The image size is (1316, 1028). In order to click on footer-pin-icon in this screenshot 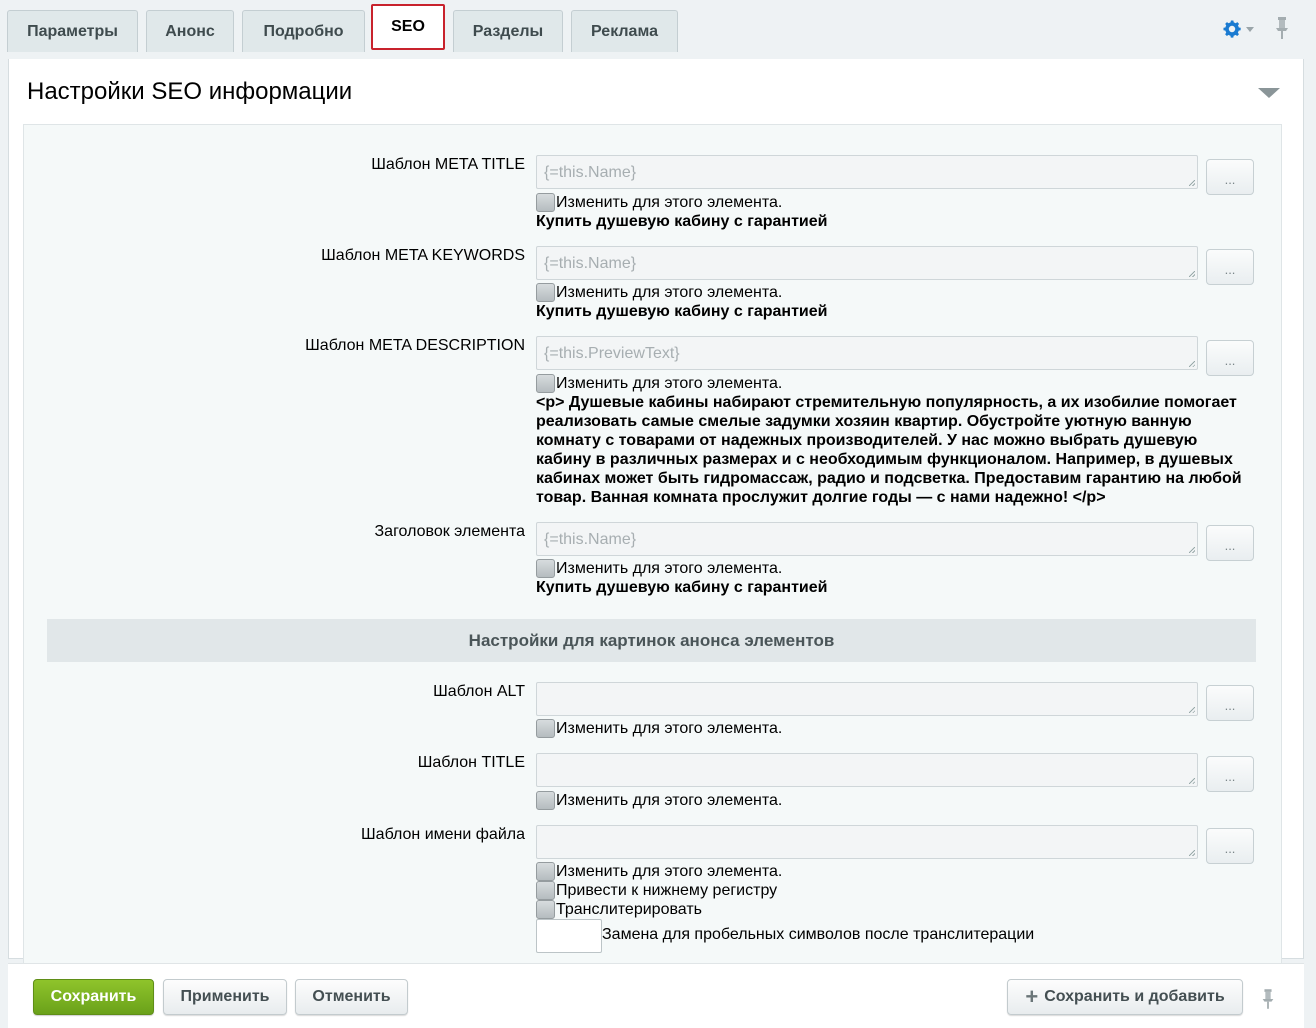, I will do `click(1268, 999)`.